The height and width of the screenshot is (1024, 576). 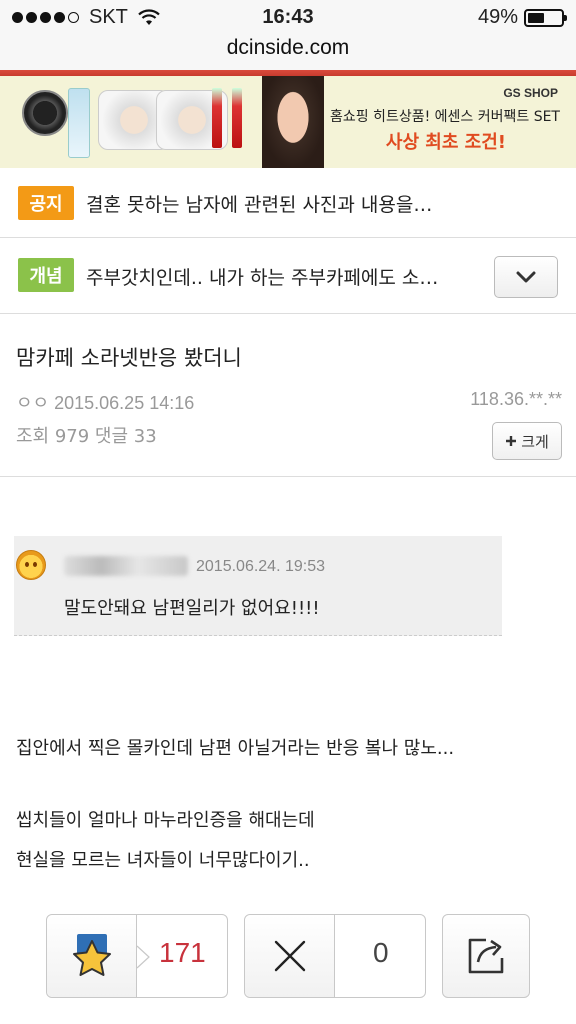 What do you see at coordinates (31, 565) in the screenshot?
I see `user-emoji-icon` at bounding box center [31, 565].